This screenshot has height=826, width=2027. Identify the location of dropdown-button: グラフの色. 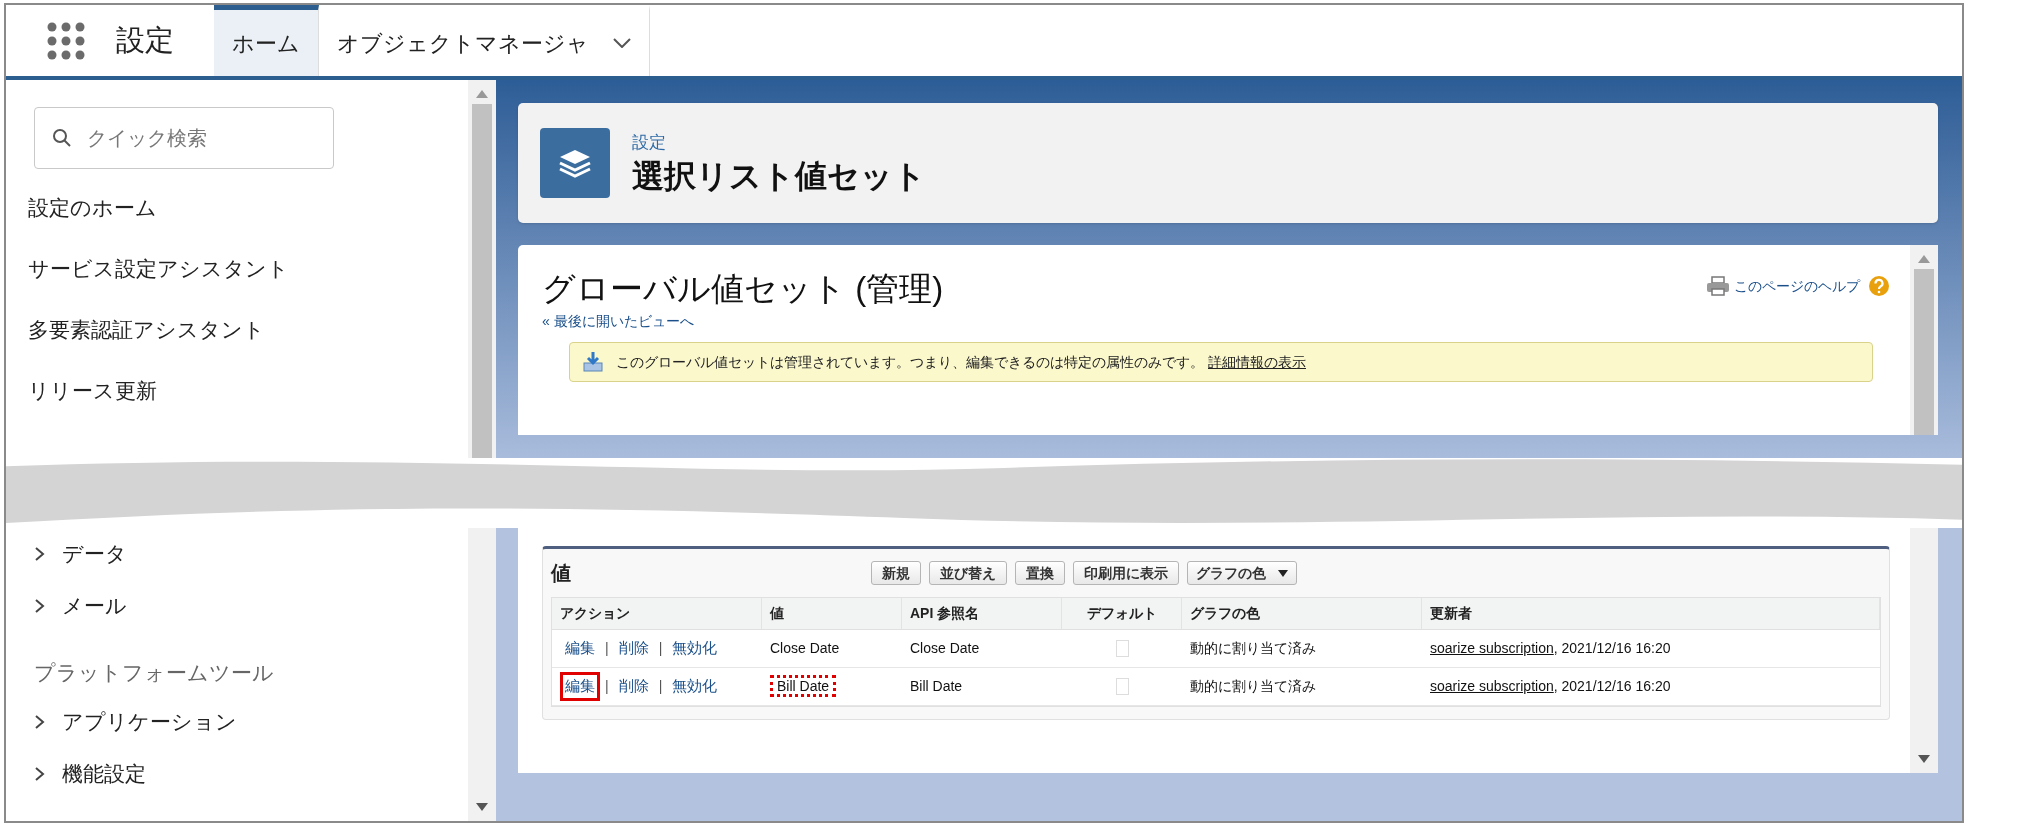
(1242, 573).